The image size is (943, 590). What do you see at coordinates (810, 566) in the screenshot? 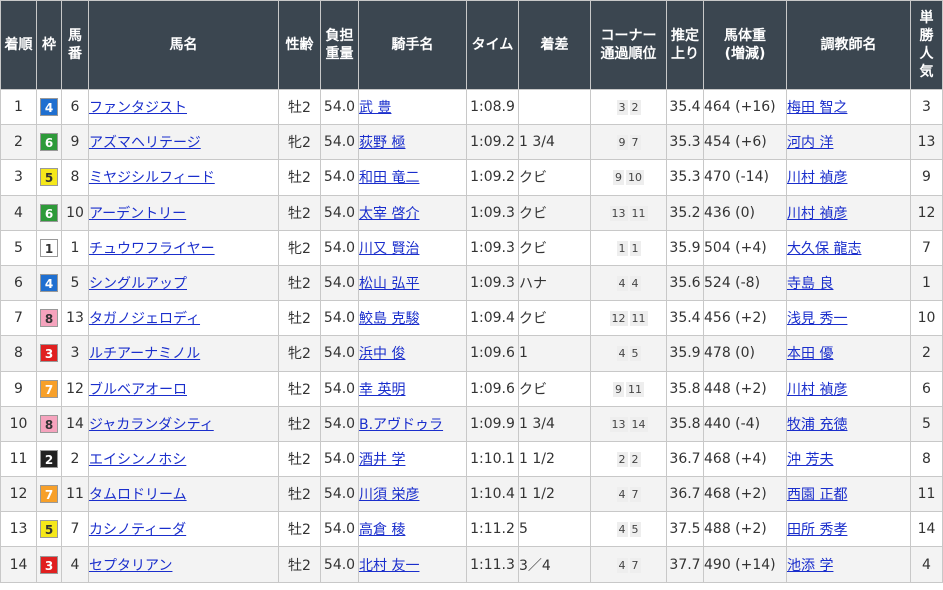
I see `trainer-name-link: 池添 学` at bounding box center [810, 566].